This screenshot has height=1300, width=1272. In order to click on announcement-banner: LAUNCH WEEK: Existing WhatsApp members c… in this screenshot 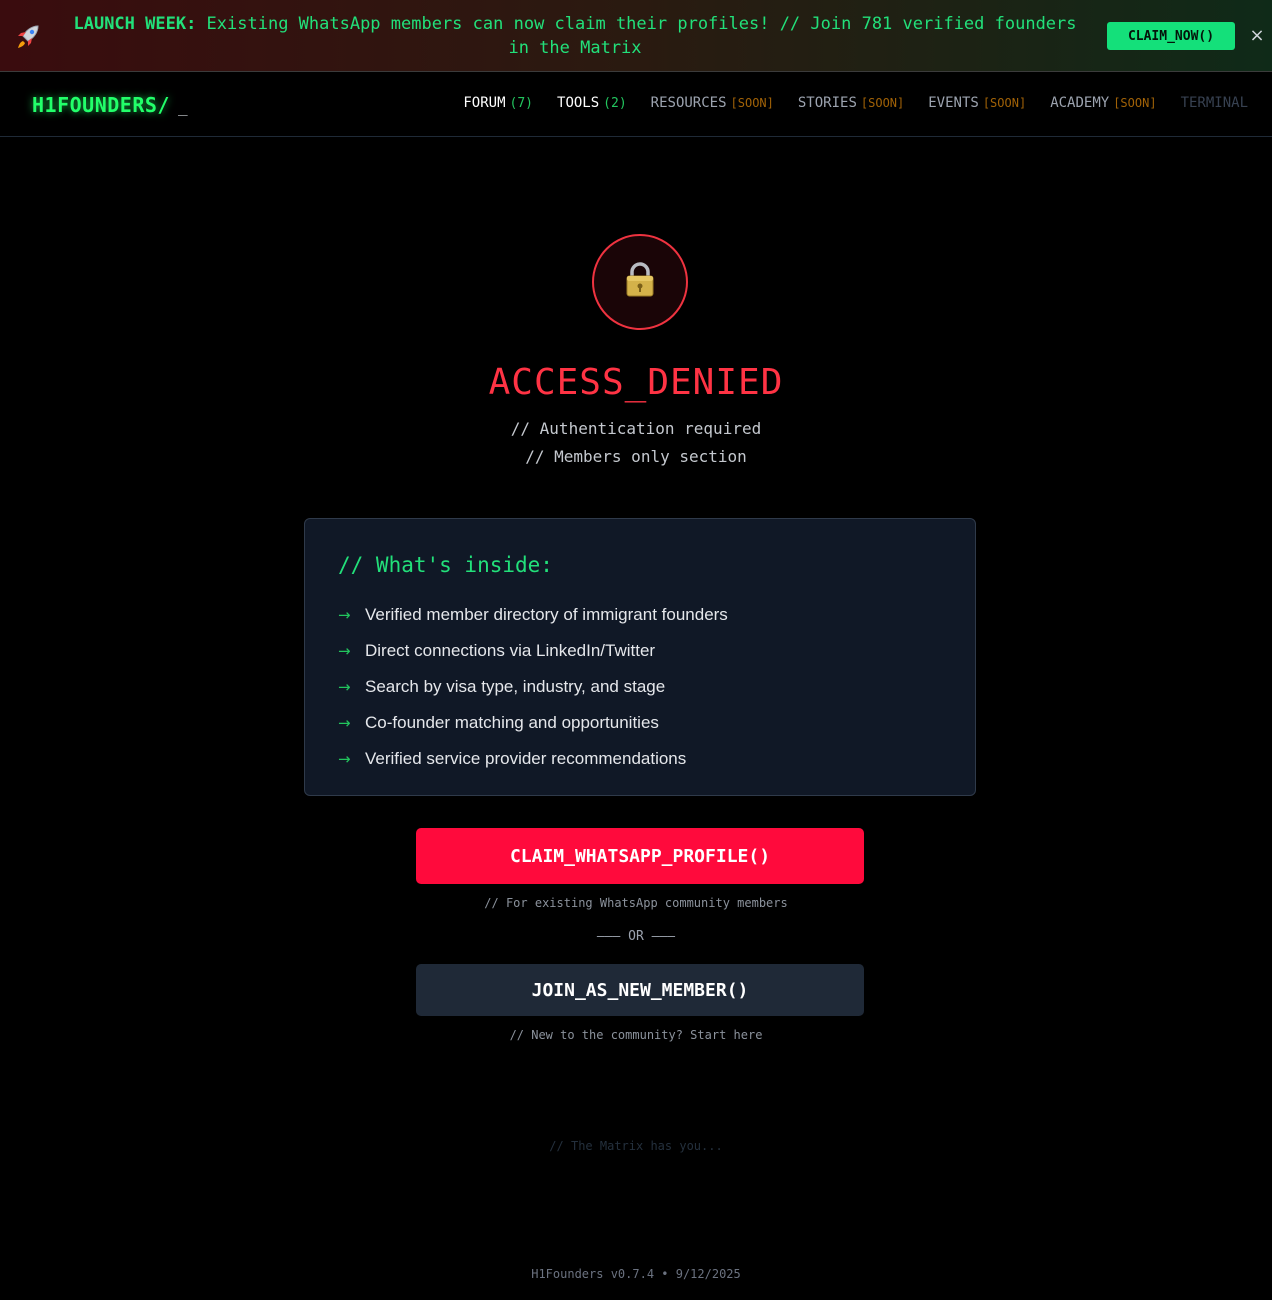, I will do `click(636, 36)`.